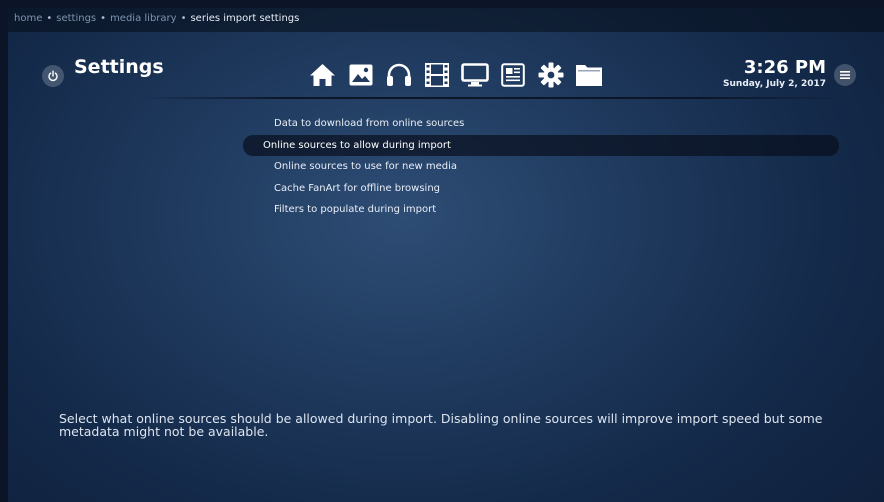 Image resolution: width=884 pixels, height=502 pixels. I want to click on setting-cache-fanart: Cache FanArt for offline browsing, so click(541, 189).